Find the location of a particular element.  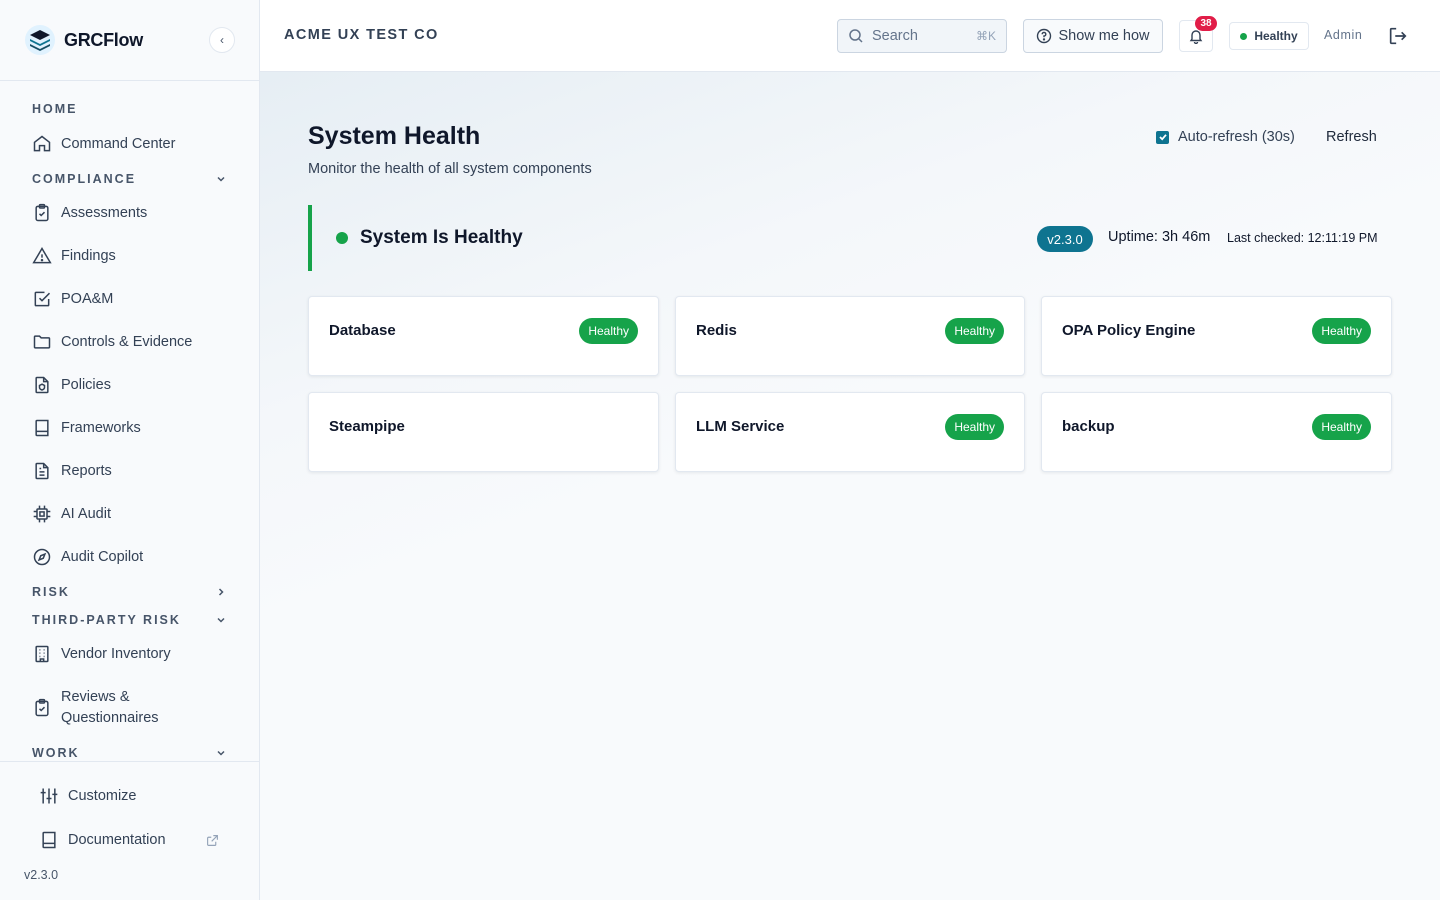

customize-label: Customize is located at coordinates (102, 796).